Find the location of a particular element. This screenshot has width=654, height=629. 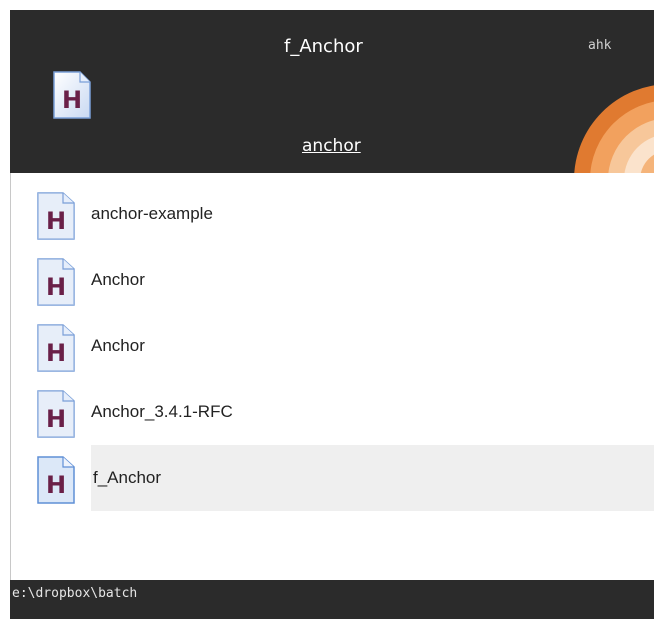

list-item-selected: H f_Anchor is located at coordinates (344, 478).